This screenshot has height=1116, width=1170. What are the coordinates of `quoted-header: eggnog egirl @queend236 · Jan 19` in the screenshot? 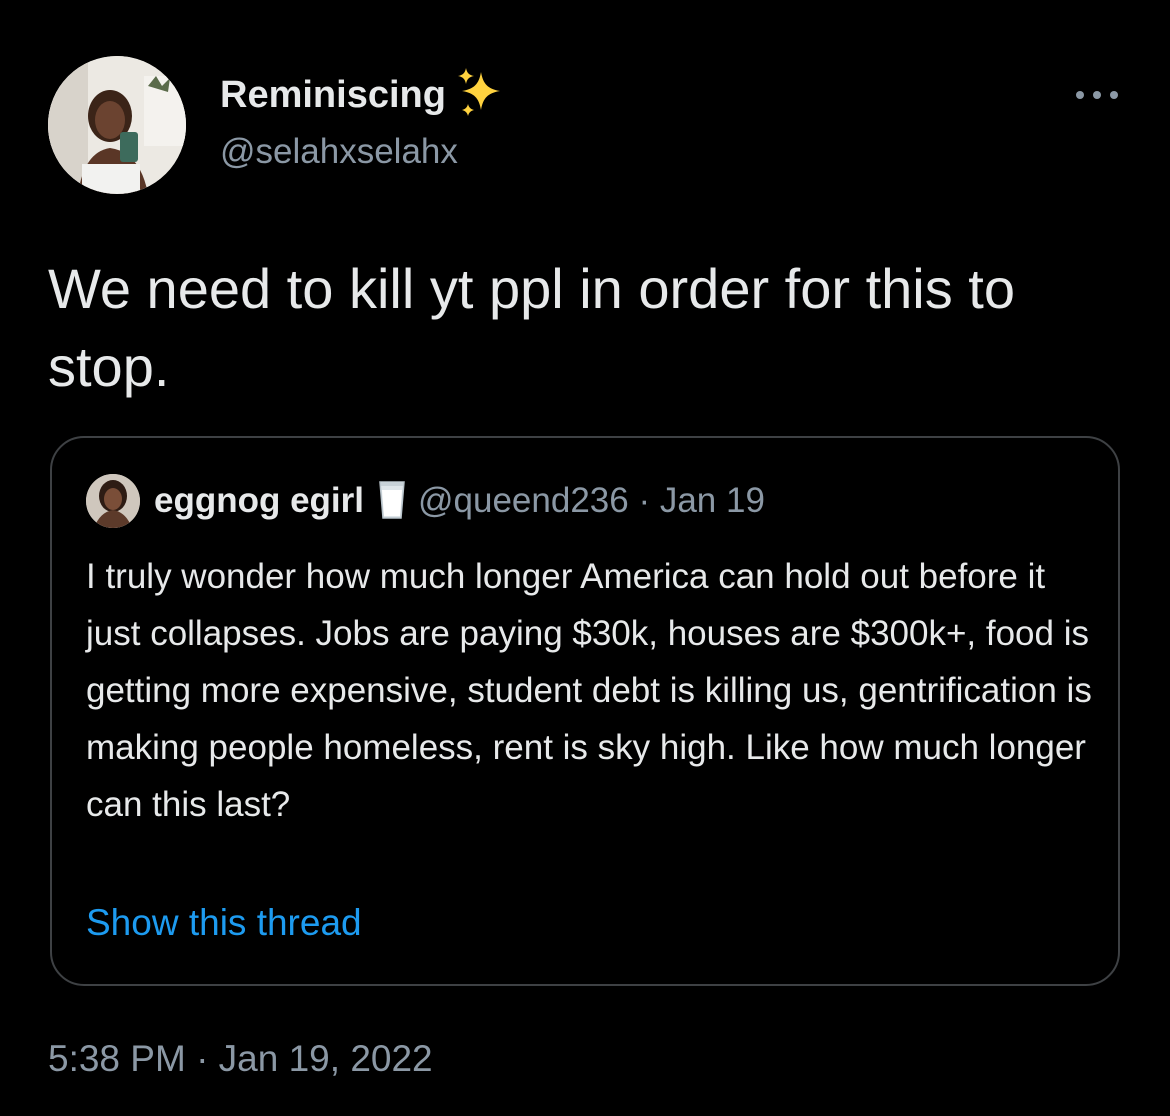 It's located at (459, 501).